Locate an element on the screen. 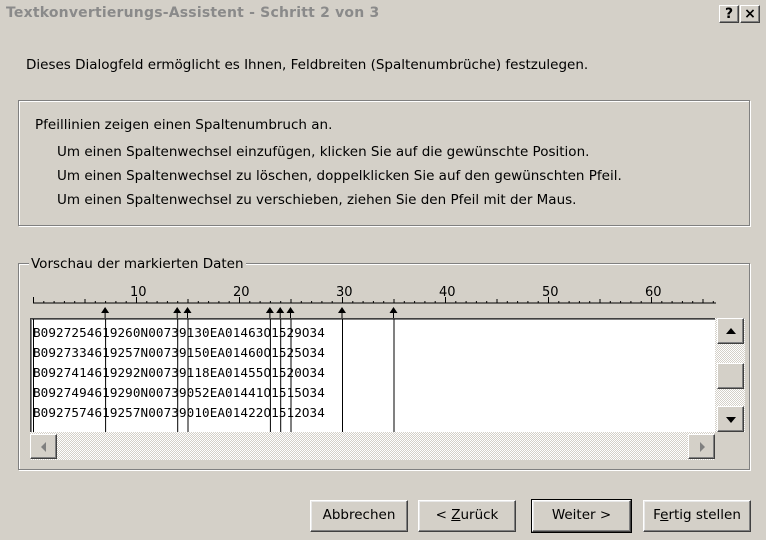 The image size is (766, 540). arrow-left-icon is located at coordinates (43, 447).